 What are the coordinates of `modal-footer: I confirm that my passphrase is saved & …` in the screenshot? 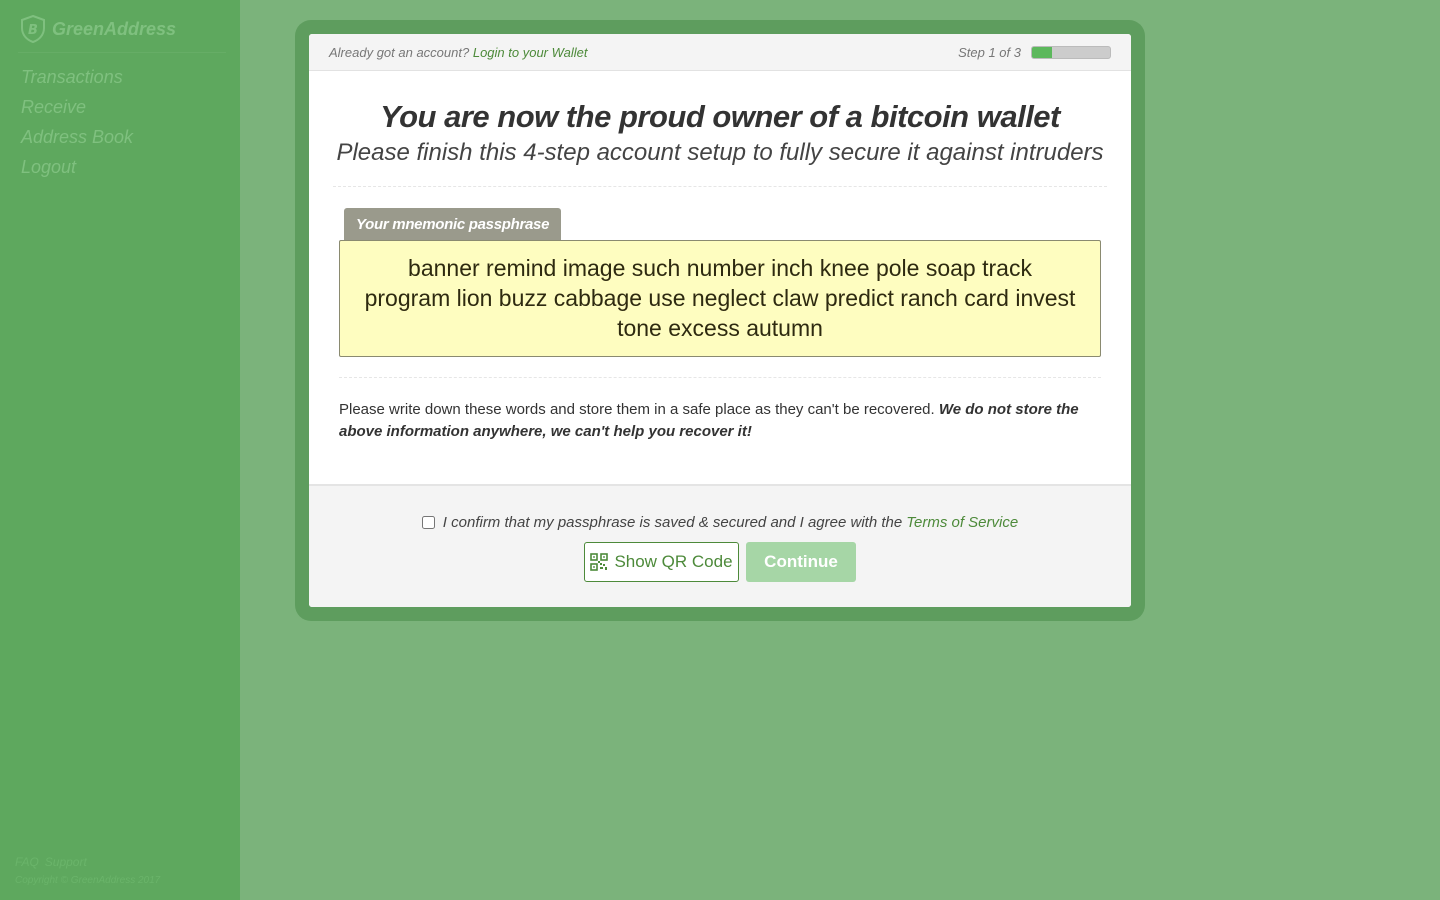 It's located at (720, 545).